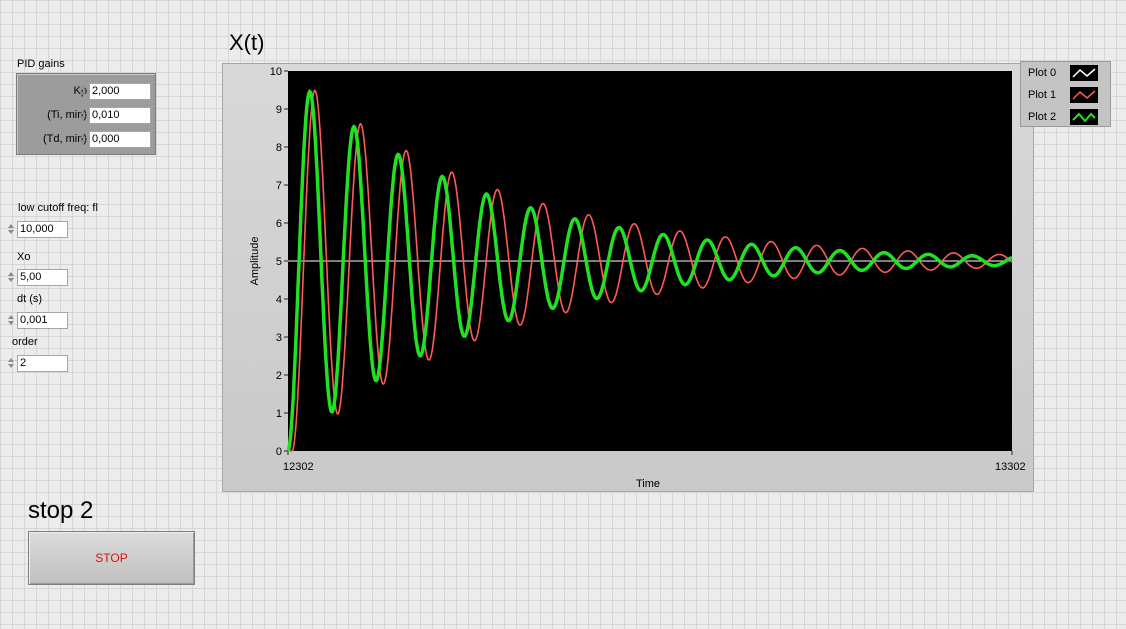 This screenshot has height=629, width=1126. I want to click on legend-plot-2: Plot 2, so click(1065, 117).